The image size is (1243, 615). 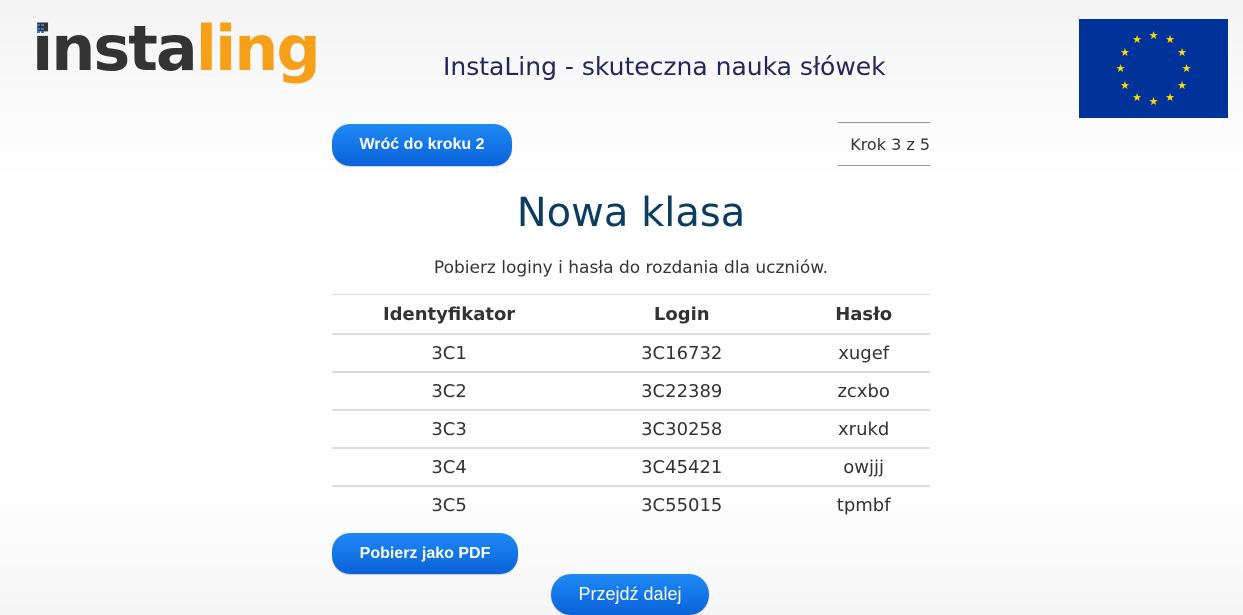 I want to click on cell-login: 3C22389, so click(x=682, y=391).